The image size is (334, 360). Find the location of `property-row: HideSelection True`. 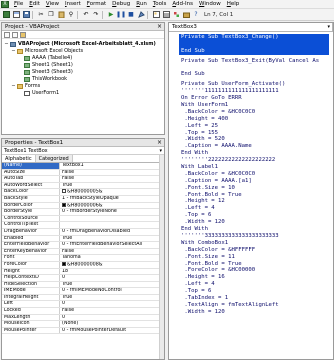

property-row: HideSelection True is located at coordinates (83, 285).